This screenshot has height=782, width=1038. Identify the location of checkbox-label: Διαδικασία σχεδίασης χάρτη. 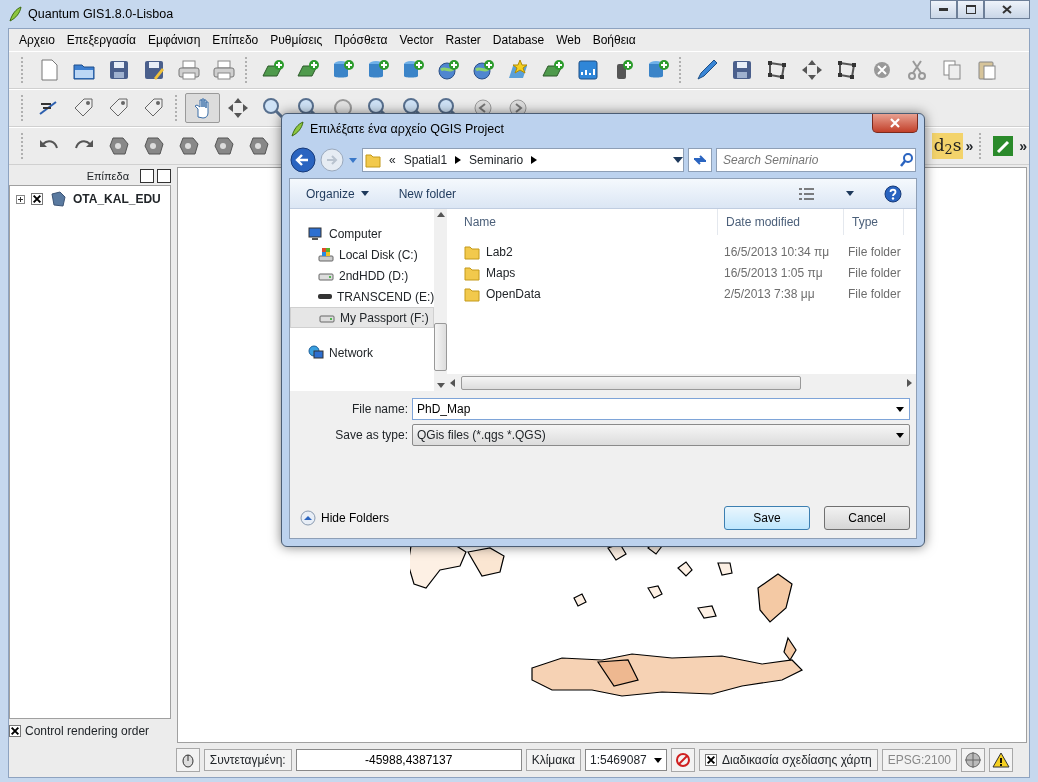
(797, 760).